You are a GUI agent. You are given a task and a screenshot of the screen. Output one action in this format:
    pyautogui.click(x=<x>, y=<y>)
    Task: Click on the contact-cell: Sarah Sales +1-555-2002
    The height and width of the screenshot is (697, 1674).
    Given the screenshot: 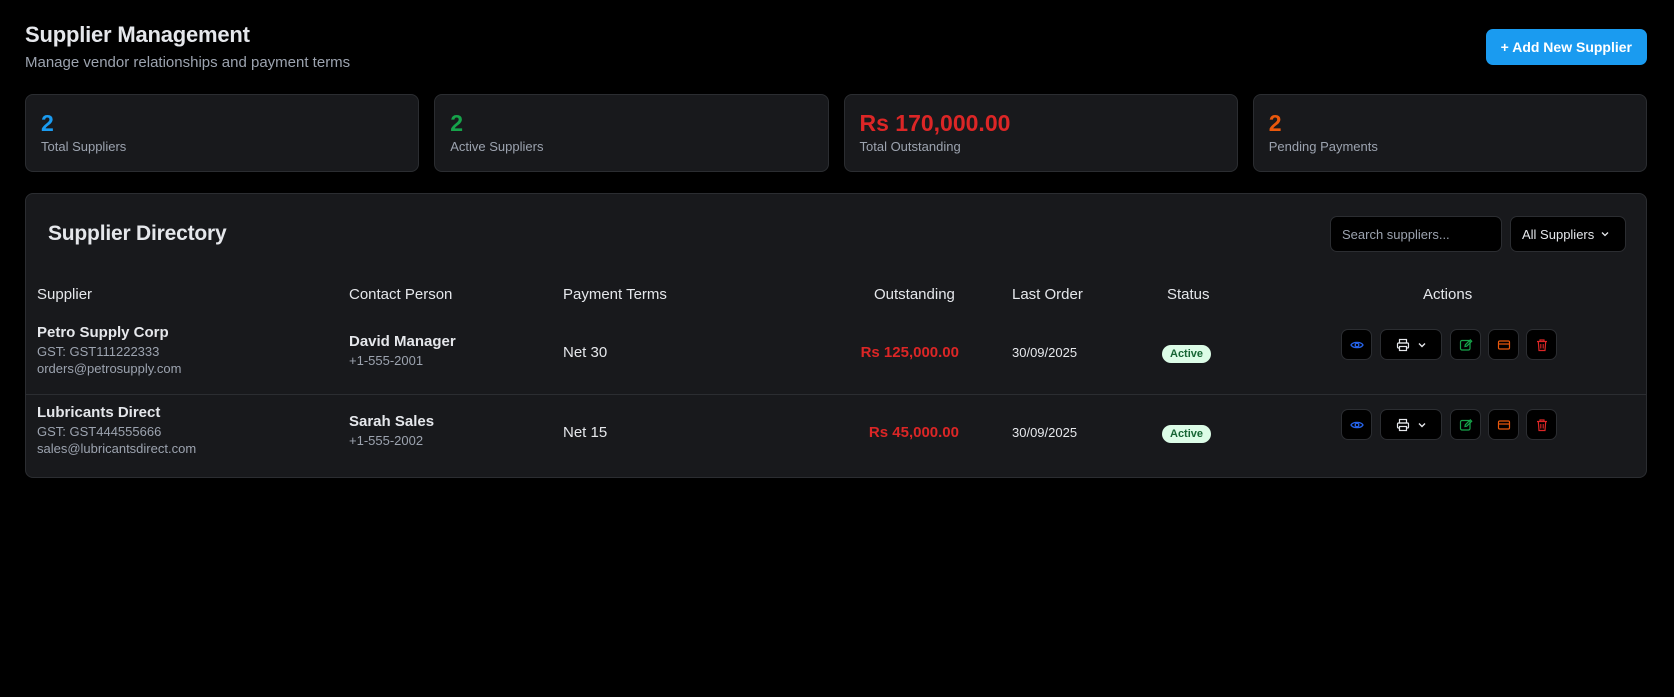 What is the action you would take?
    pyautogui.click(x=391, y=430)
    